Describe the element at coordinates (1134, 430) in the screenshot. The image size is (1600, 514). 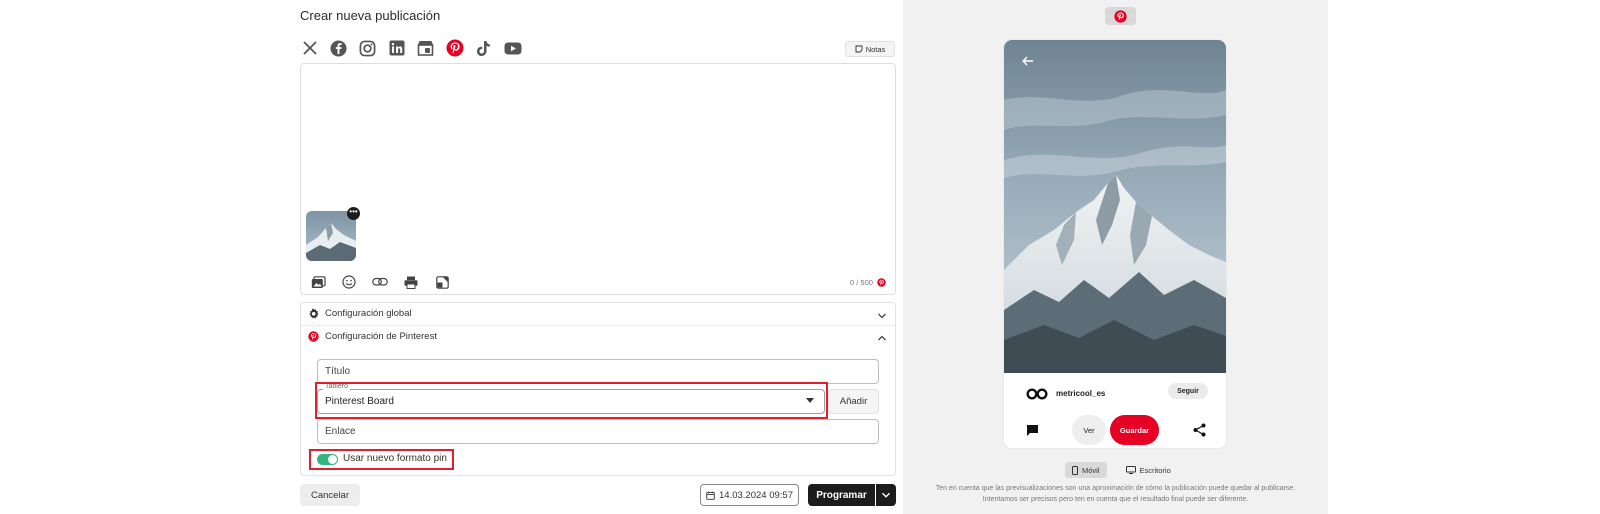
I see `save-button: Guardar` at that location.